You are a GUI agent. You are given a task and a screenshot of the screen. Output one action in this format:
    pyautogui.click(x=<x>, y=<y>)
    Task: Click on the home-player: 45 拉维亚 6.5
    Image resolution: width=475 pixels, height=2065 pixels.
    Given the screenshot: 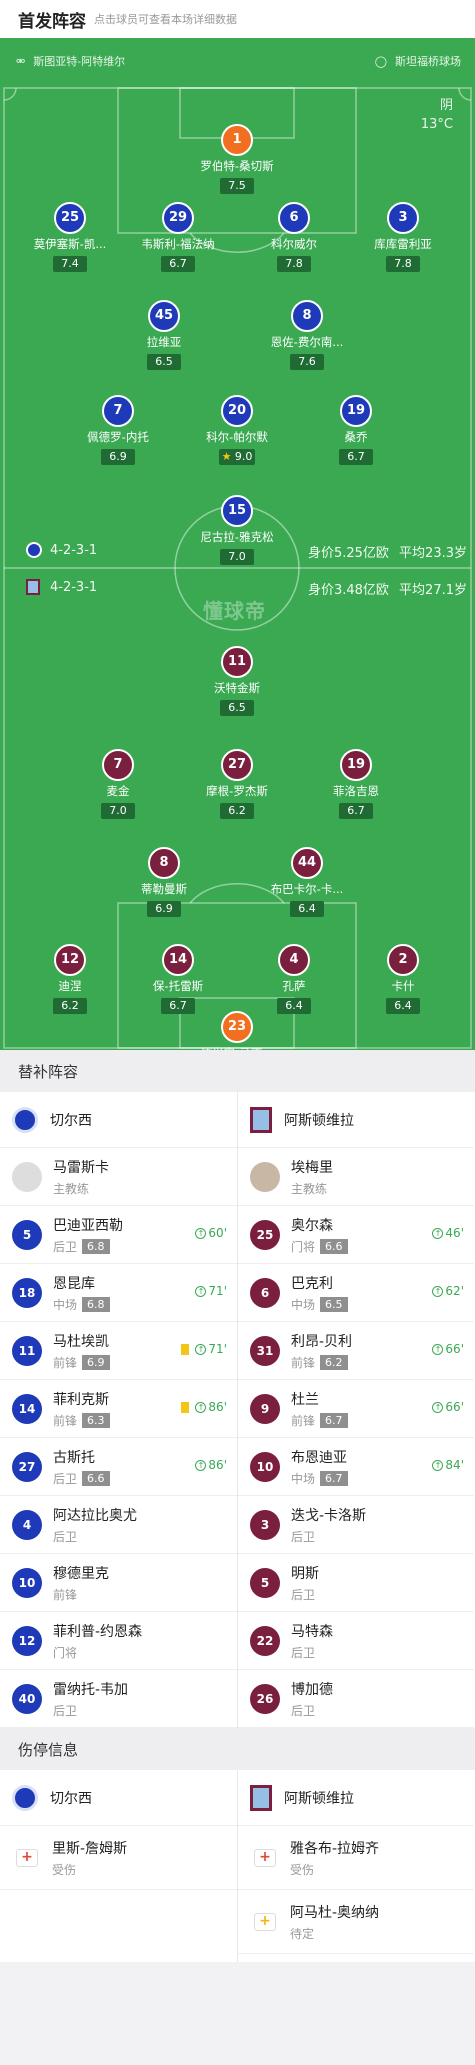 What is the action you would take?
    pyautogui.click(x=164, y=335)
    